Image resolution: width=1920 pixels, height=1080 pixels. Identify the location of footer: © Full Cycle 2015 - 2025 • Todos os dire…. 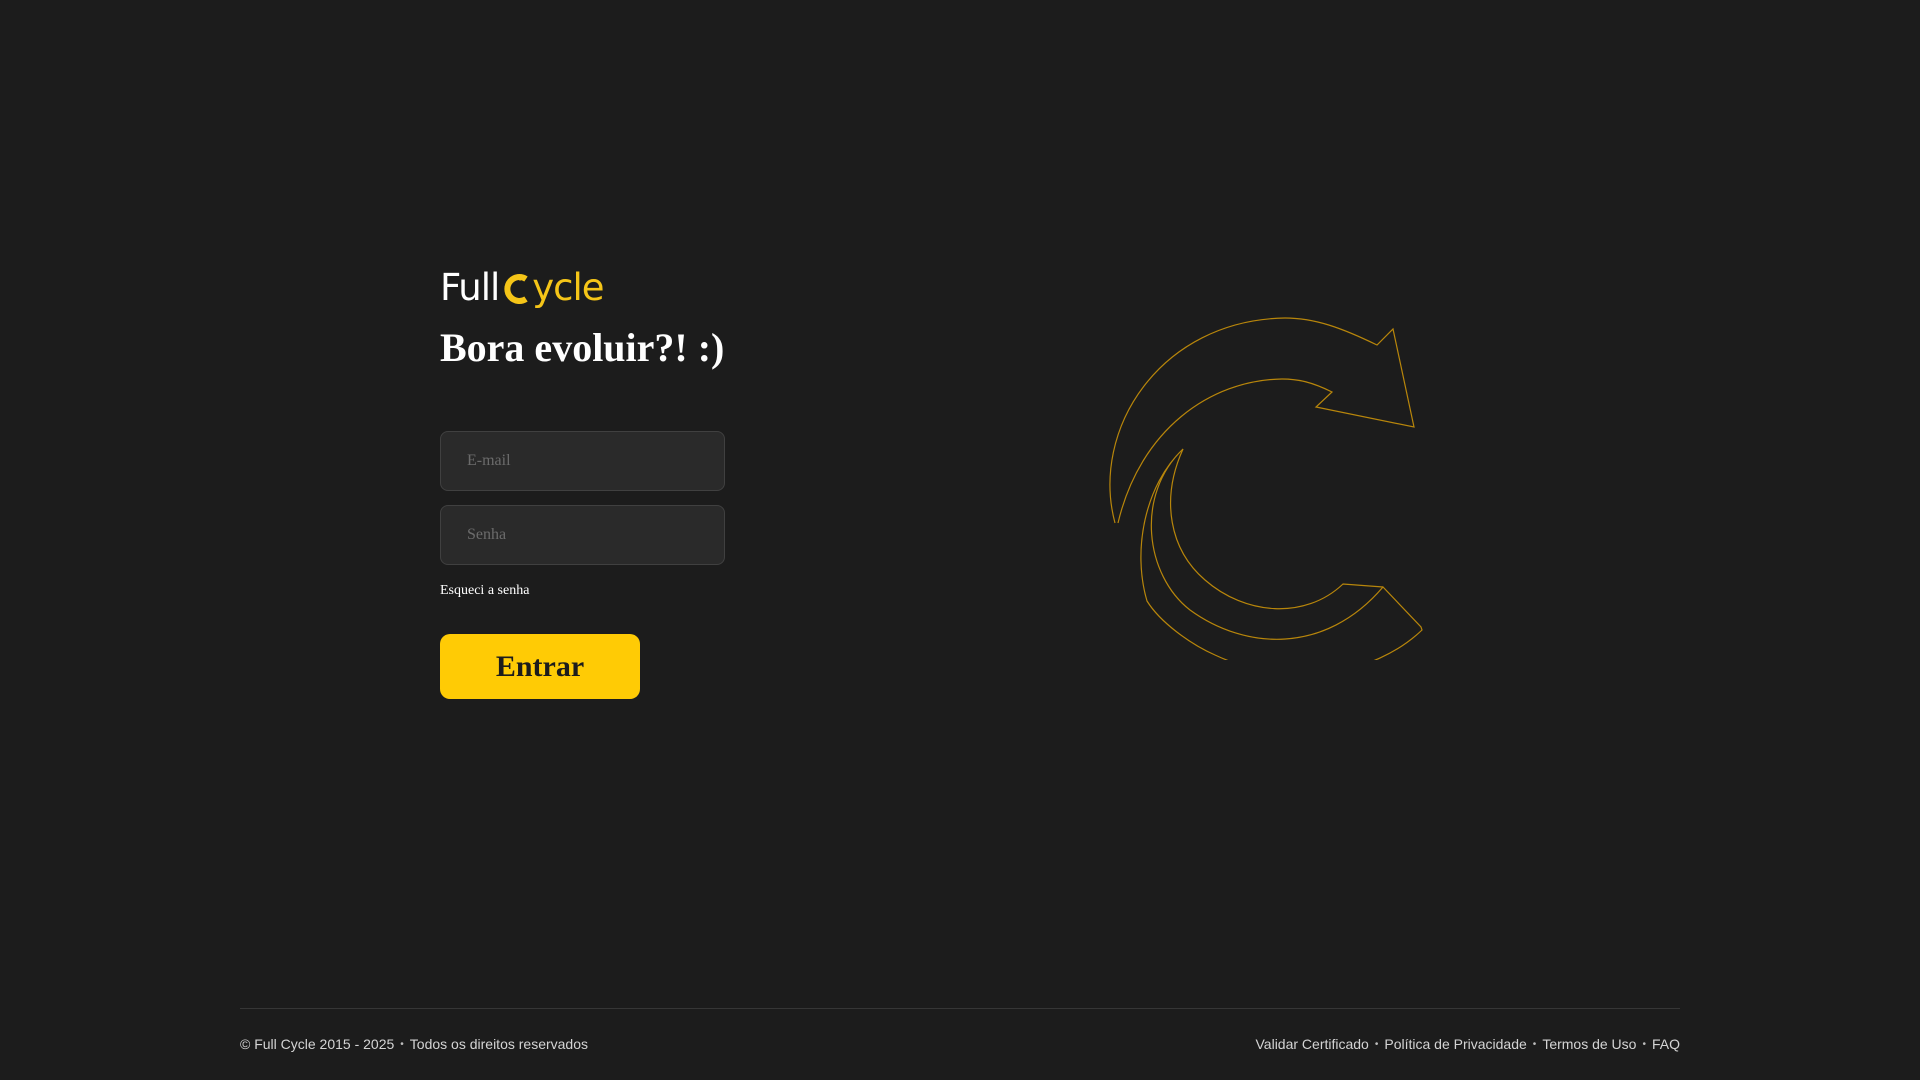
(960, 1043).